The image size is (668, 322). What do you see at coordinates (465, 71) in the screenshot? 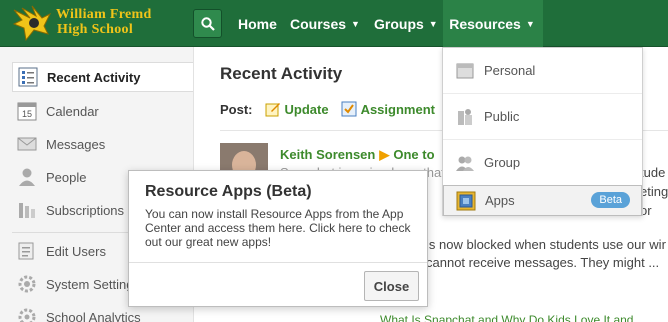
I see `personal-resources-icon` at bounding box center [465, 71].